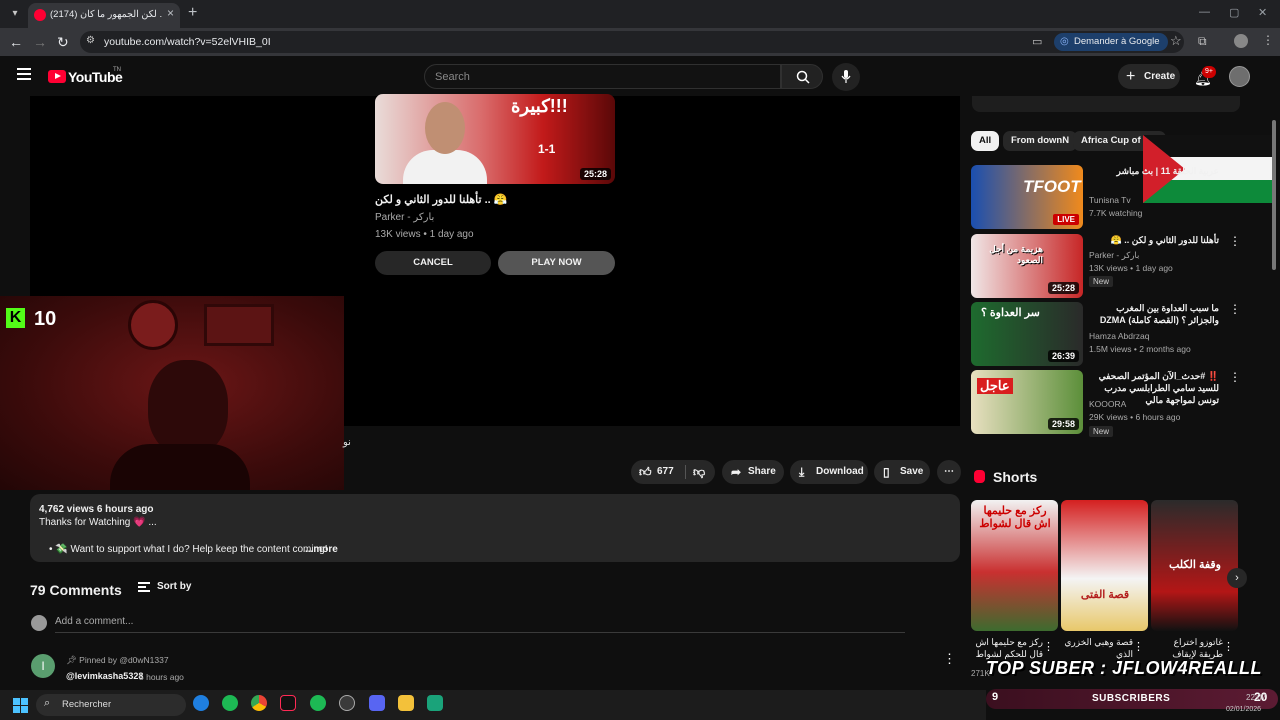 This screenshot has width=1280, height=720. What do you see at coordinates (1111, 42) in the screenshot?
I see `ask-google-button: ◎ Demander à Google` at bounding box center [1111, 42].